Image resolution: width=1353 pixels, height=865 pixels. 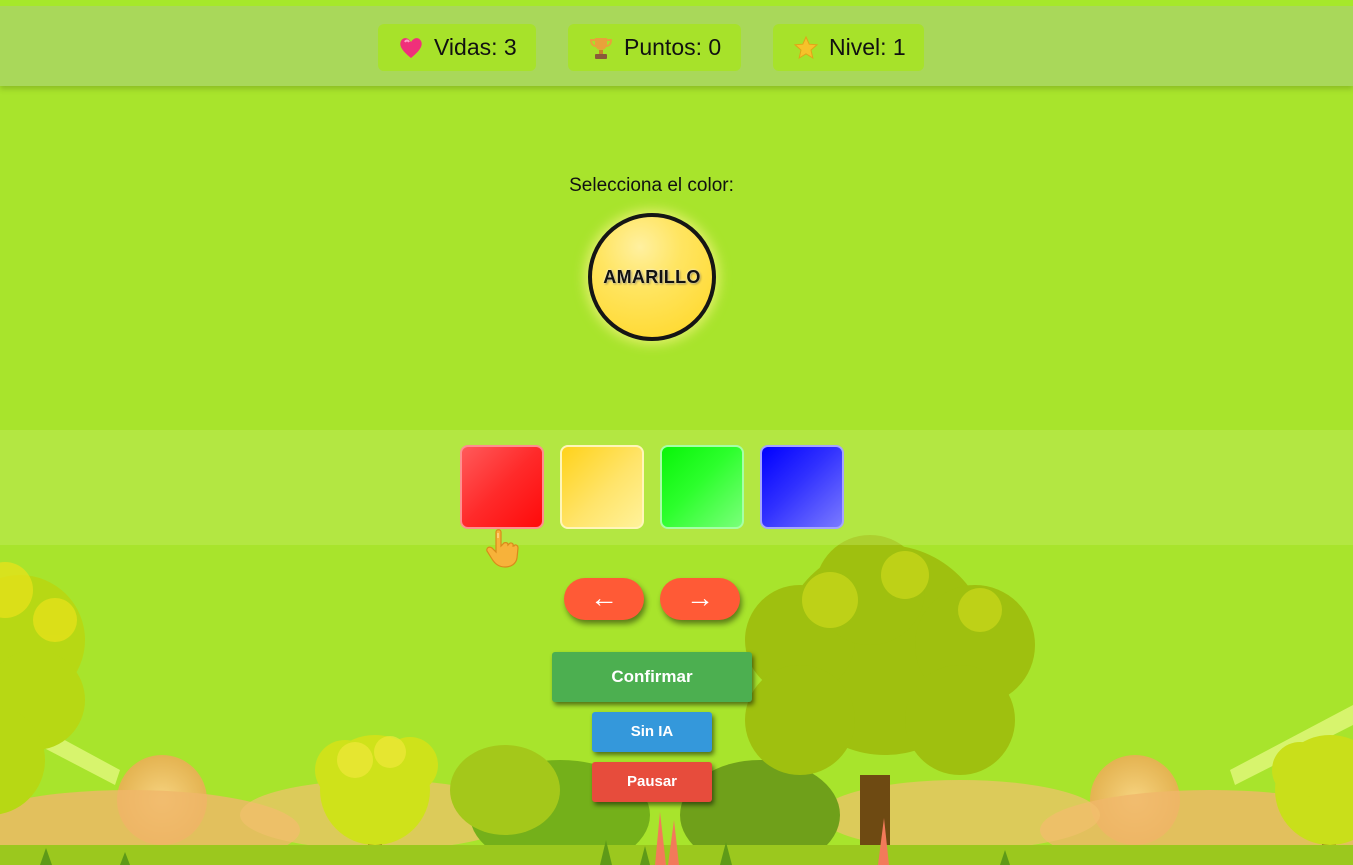 I want to click on previous-arrow-button: ←, so click(x=604, y=599).